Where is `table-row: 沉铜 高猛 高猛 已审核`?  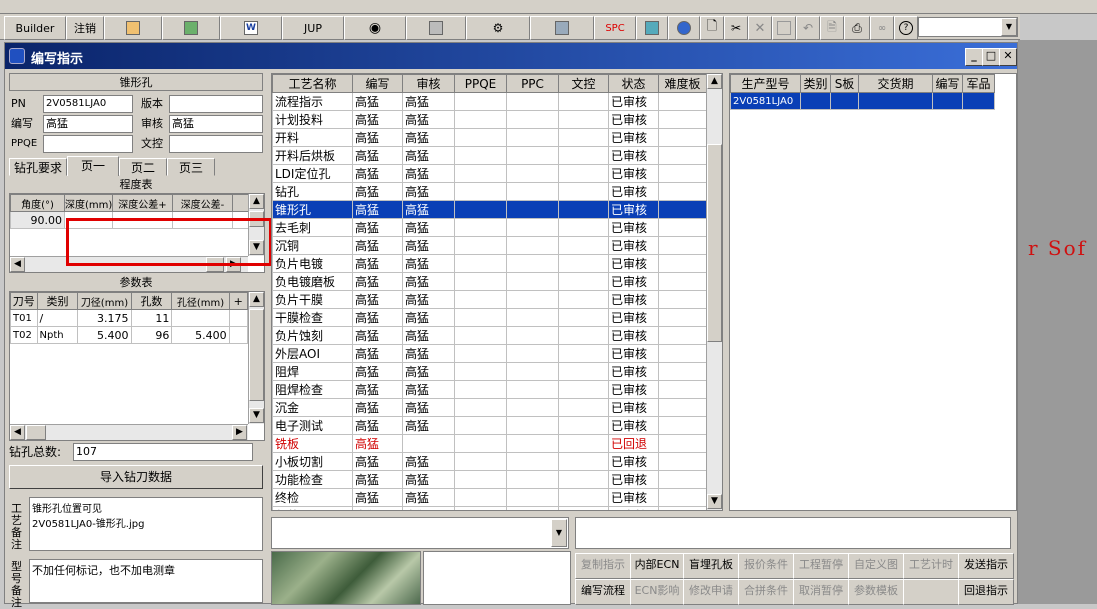 table-row: 沉铜 高猛 高猛 已审核 is located at coordinates (489, 245).